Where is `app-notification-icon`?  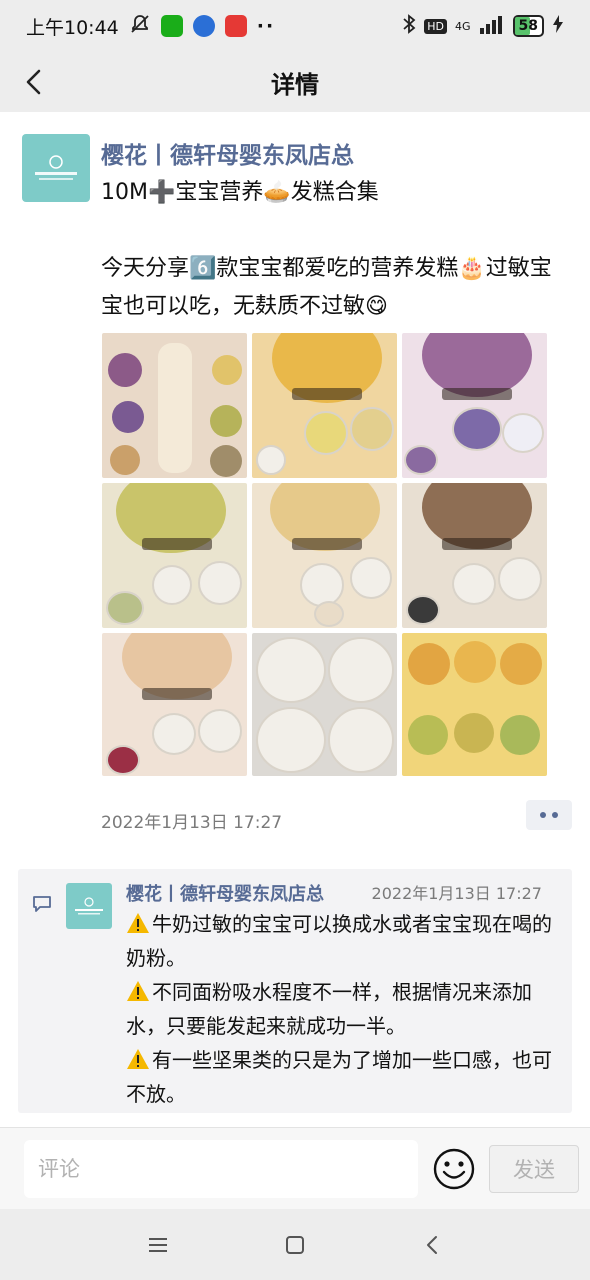
app-notification-icon is located at coordinates (203, 26).